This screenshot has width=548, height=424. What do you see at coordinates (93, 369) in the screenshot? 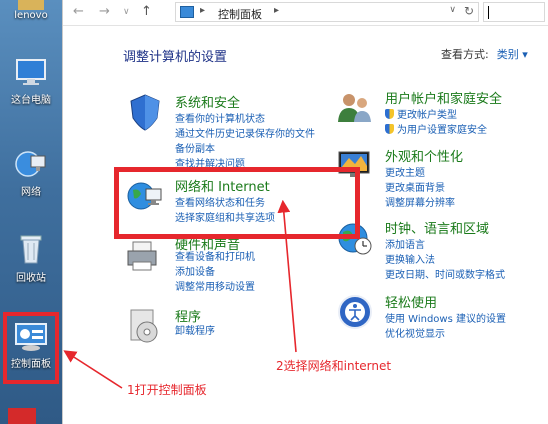
I see `arrow-to-control-panel` at bounding box center [93, 369].